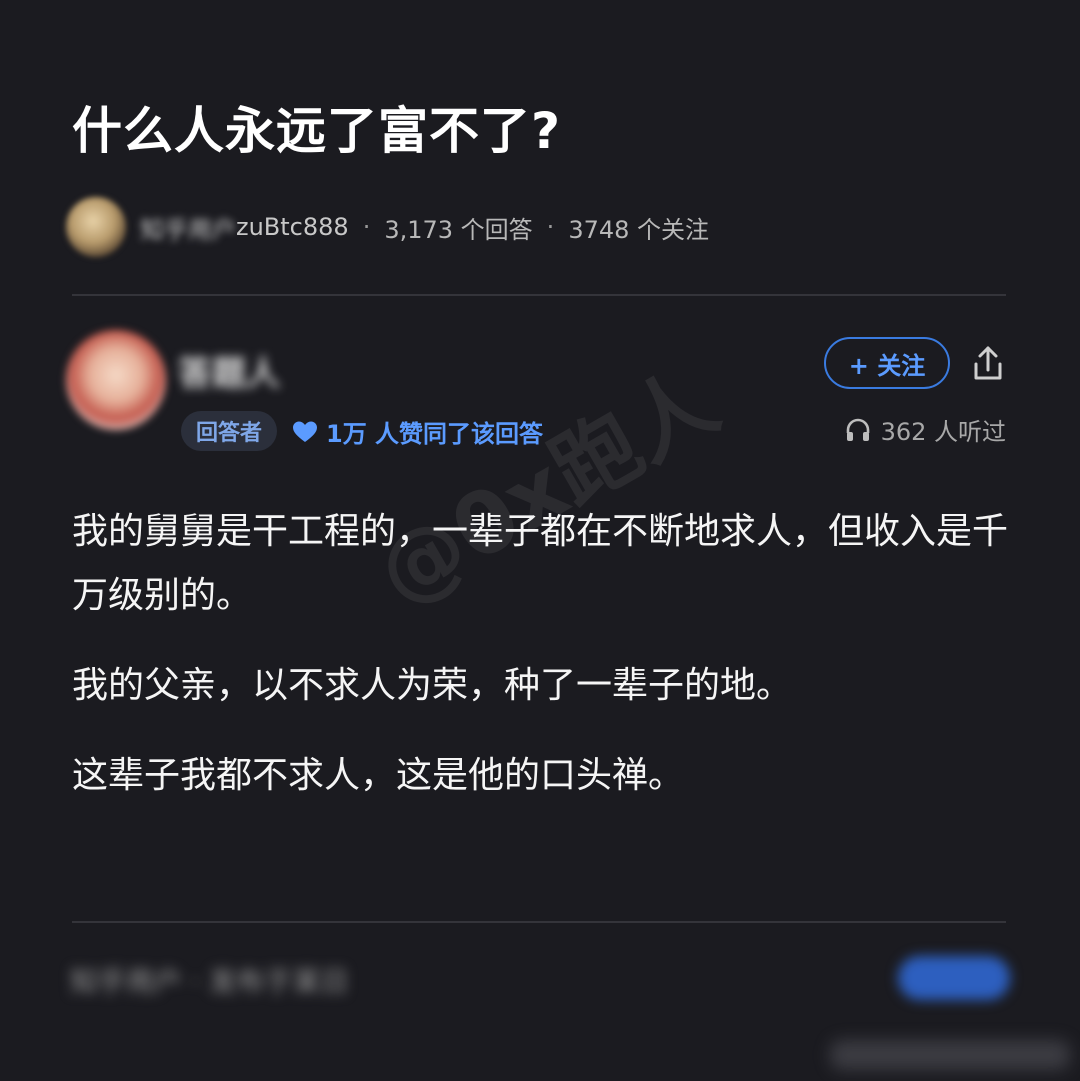 Image resolution: width=1080 pixels, height=1081 pixels. Describe the element at coordinates (378, 775) in the screenshot. I see `answer-paragraph: 这辈子我都不求人，这是他的口头禅。` at that location.